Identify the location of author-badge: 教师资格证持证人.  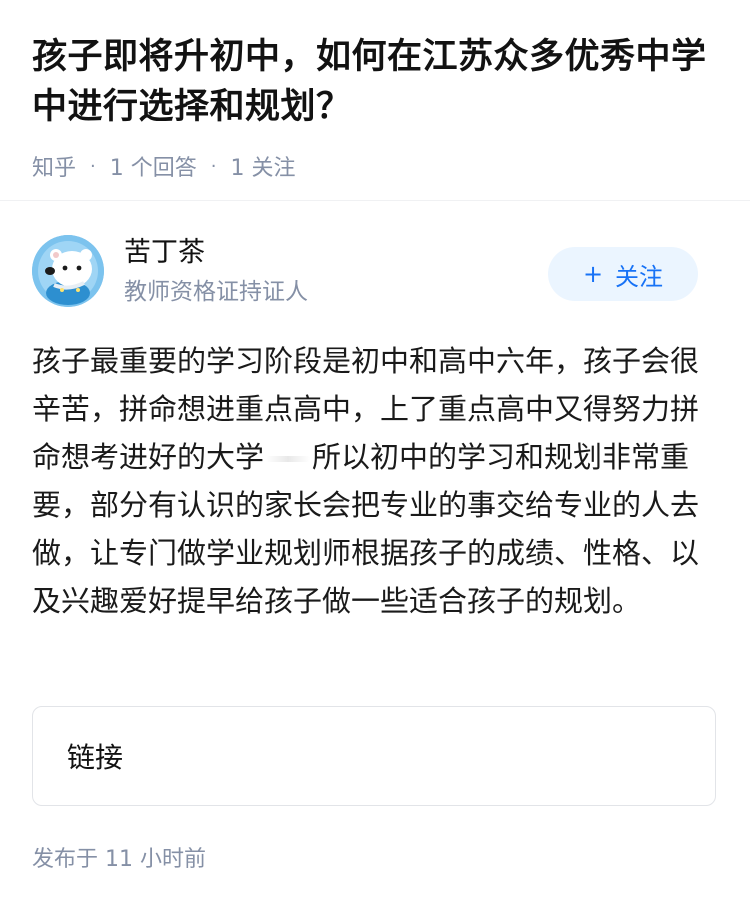
(216, 292).